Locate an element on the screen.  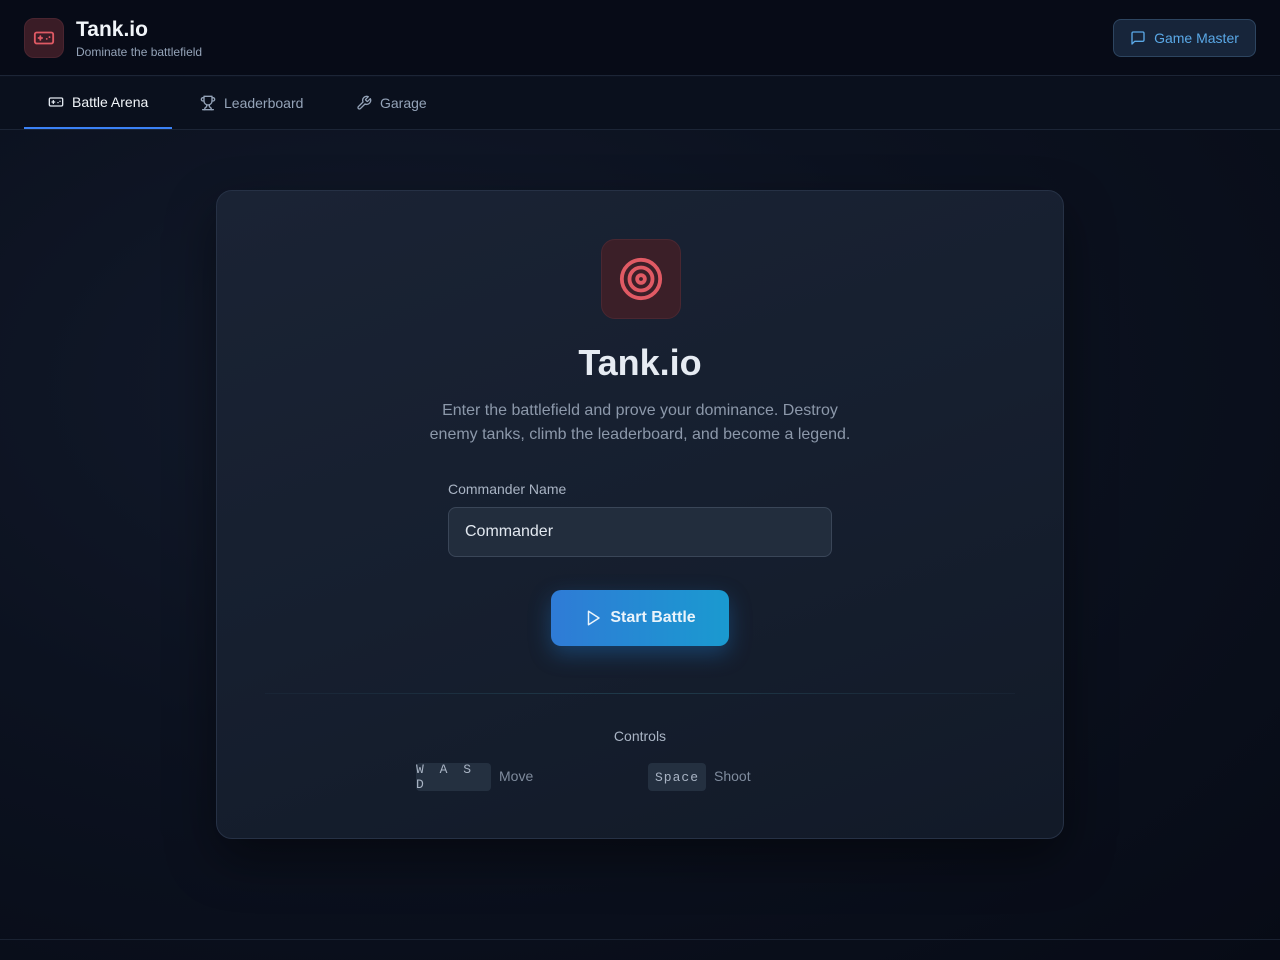
app-logo is located at coordinates (44, 38).